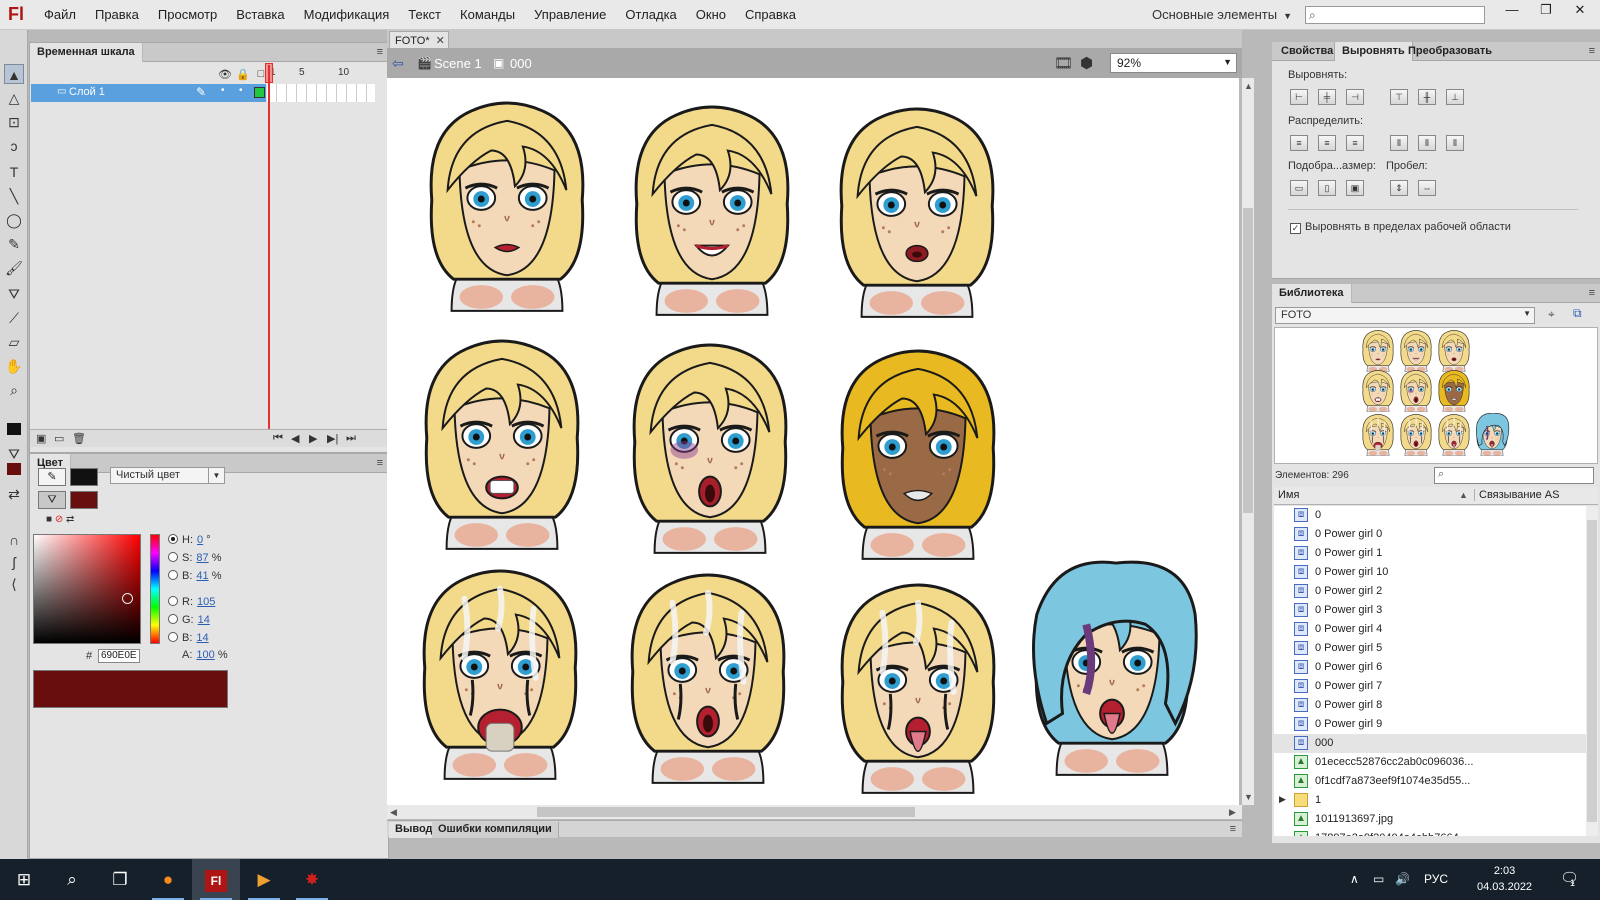 This screenshot has width=1600, height=900. What do you see at coordinates (155, 589) in the screenshot?
I see `hue-slider` at bounding box center [155, 589].